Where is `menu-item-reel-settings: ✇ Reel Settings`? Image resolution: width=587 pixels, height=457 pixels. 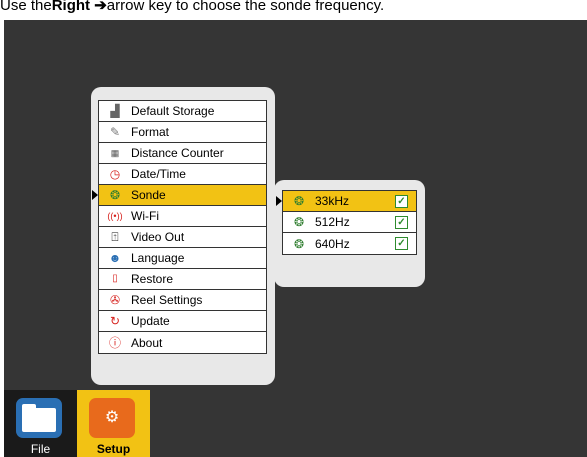 menu-item-reel-settings: ✇ Reel Settings is located at coordinates (182, 300).